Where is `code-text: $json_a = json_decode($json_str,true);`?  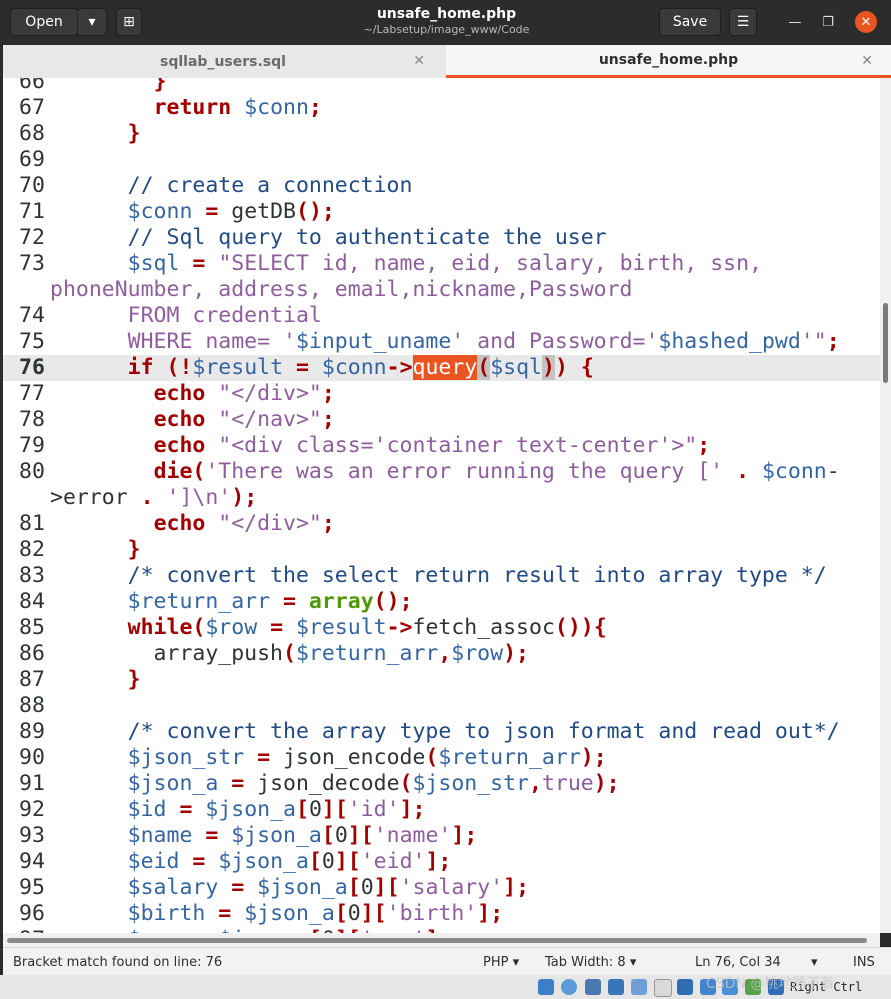 code-text: $json_a = json_decode($json_str,true); is located at coordinates (373, 783).